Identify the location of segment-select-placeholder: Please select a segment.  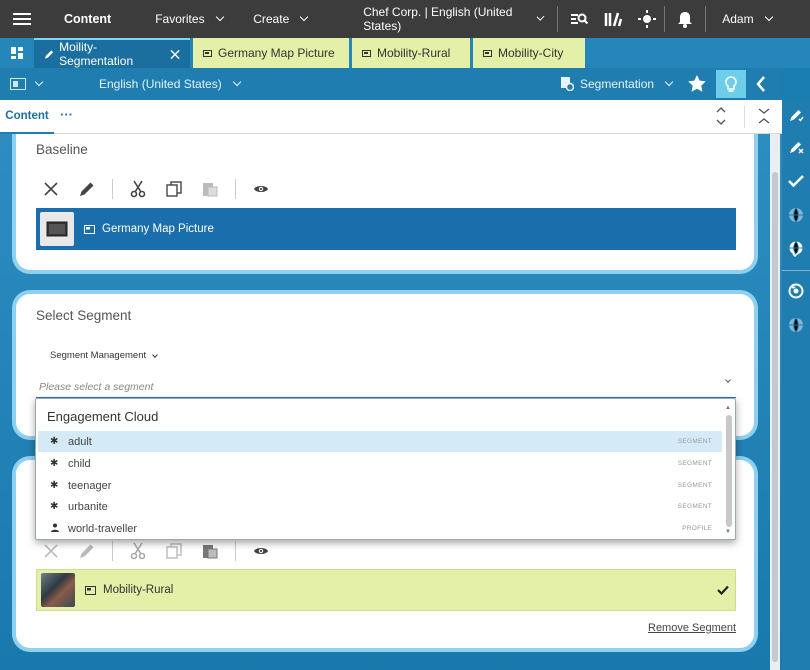
(96, 387).